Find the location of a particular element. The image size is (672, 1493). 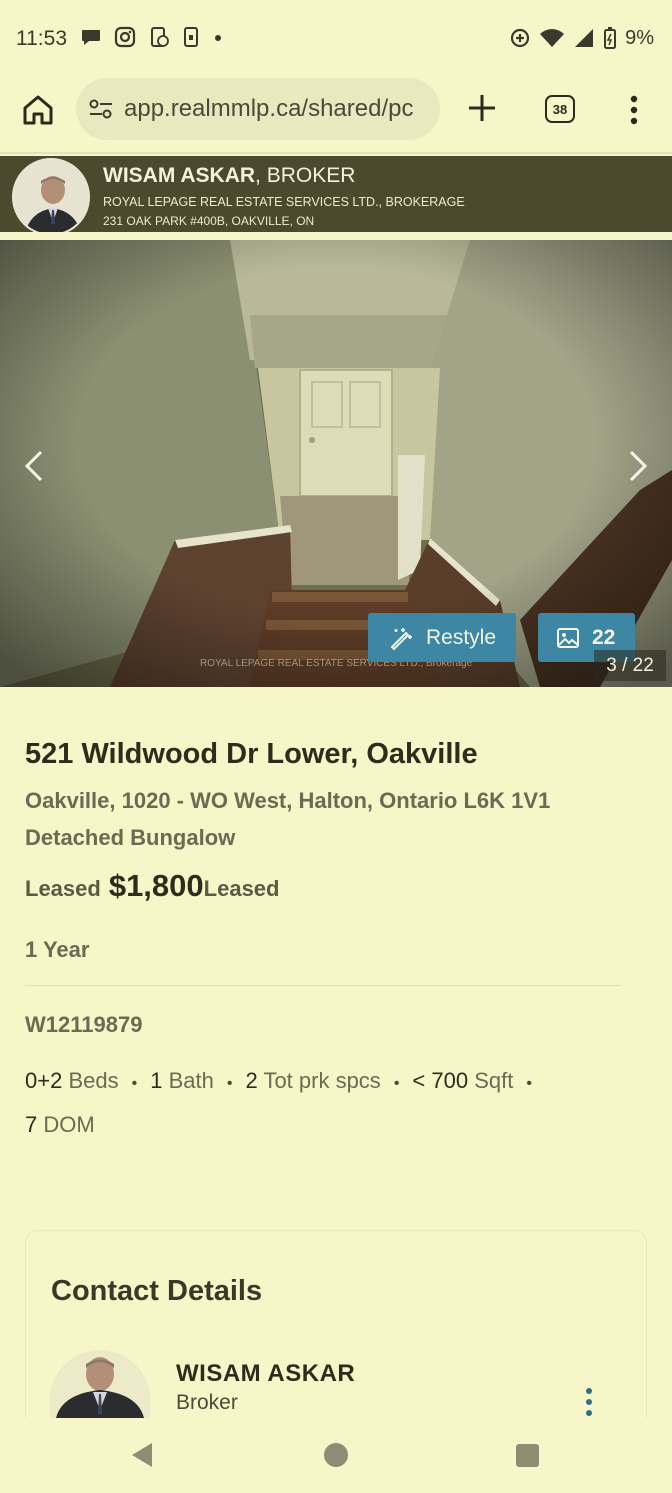

photo-count: 22 is located at coordinates (604, 637).